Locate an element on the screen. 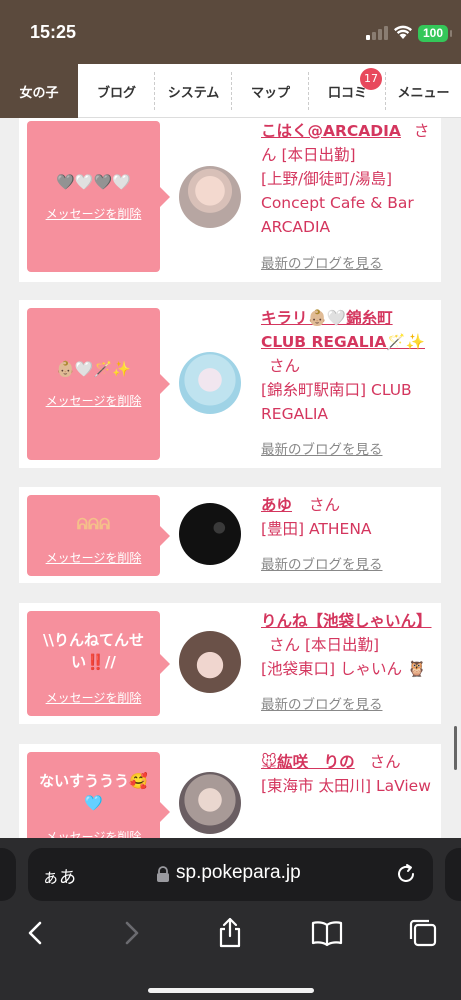 This screenshot has height=1000, width=461. bookmarks-icon is located at coordinates (327, 933).